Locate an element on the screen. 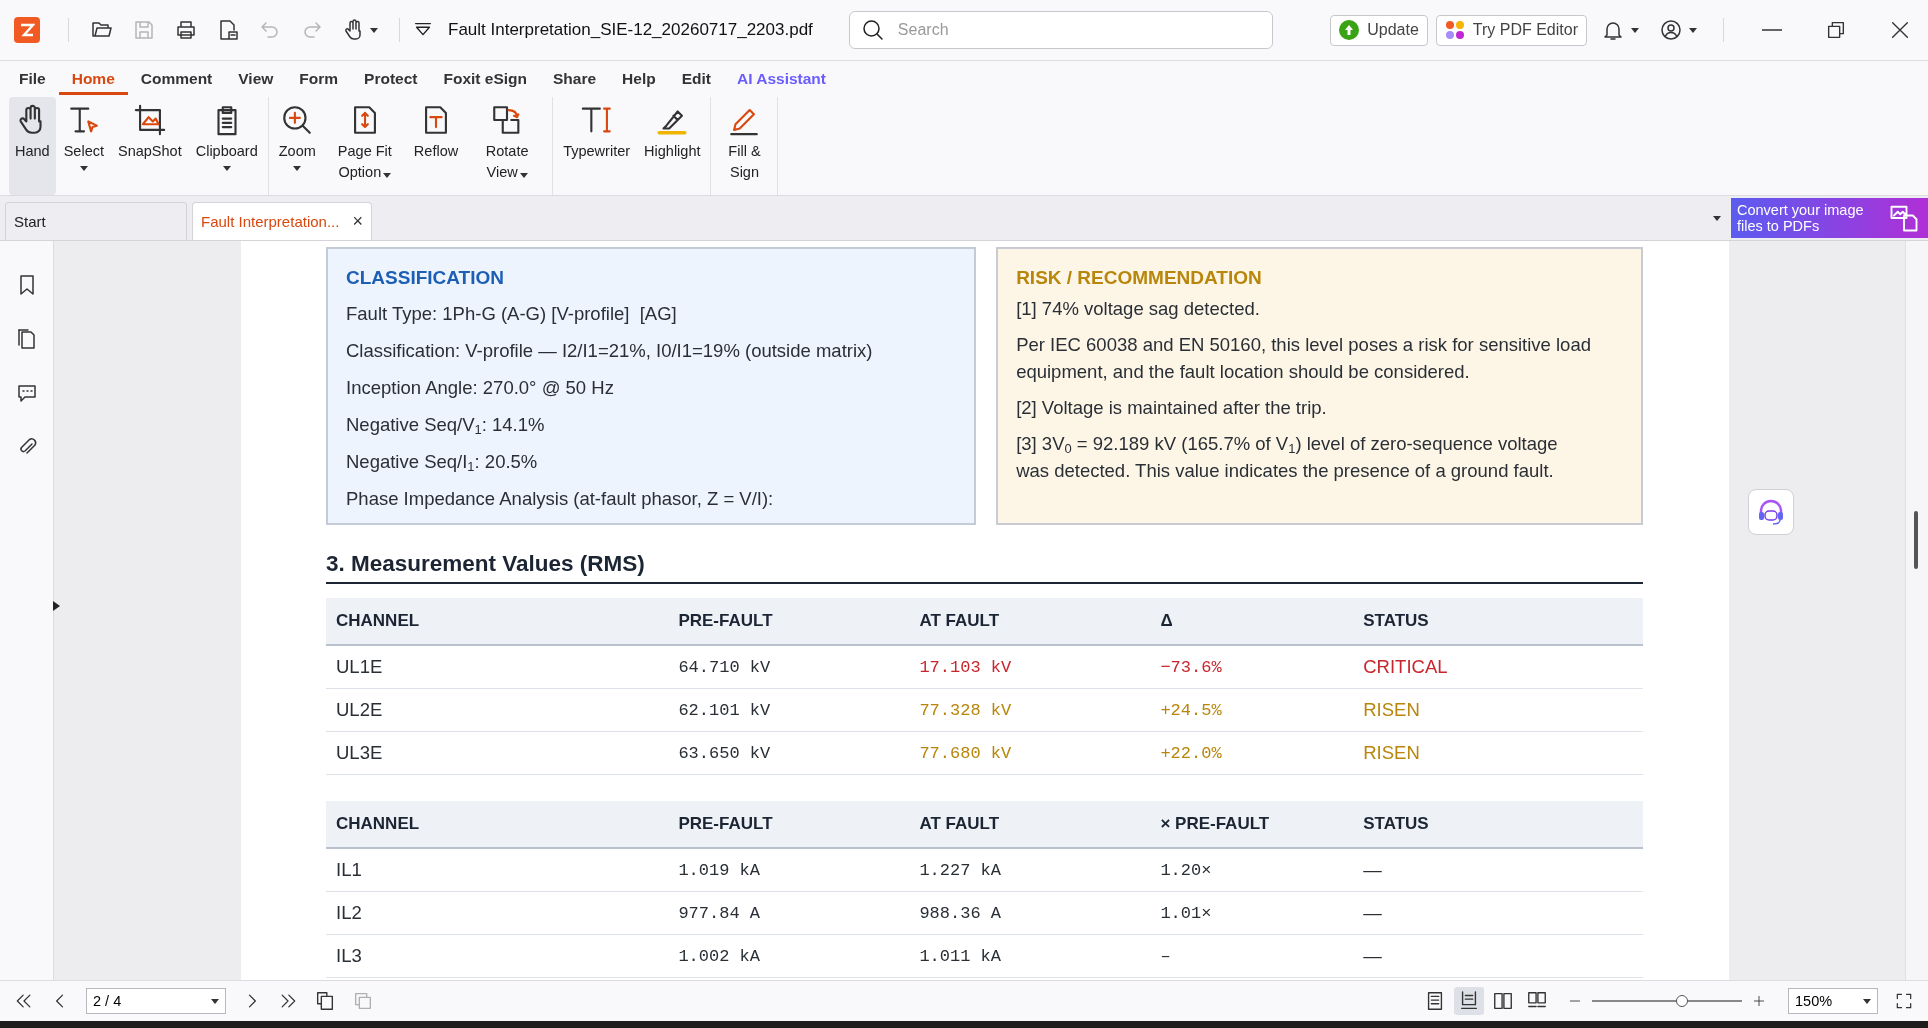  print-icon is located at coordinates (186, 30).